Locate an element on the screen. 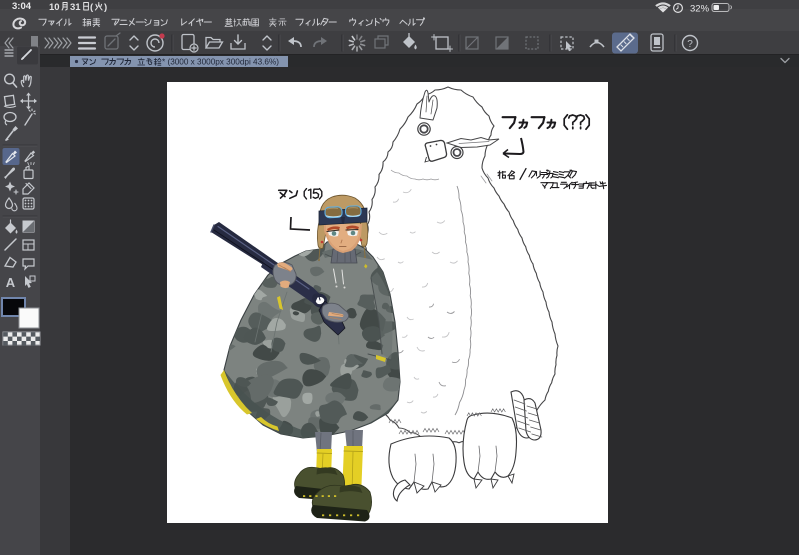 The height and width of the screenshot is (555, 799). svg-text: 10 is located at coordinates (54, 7).